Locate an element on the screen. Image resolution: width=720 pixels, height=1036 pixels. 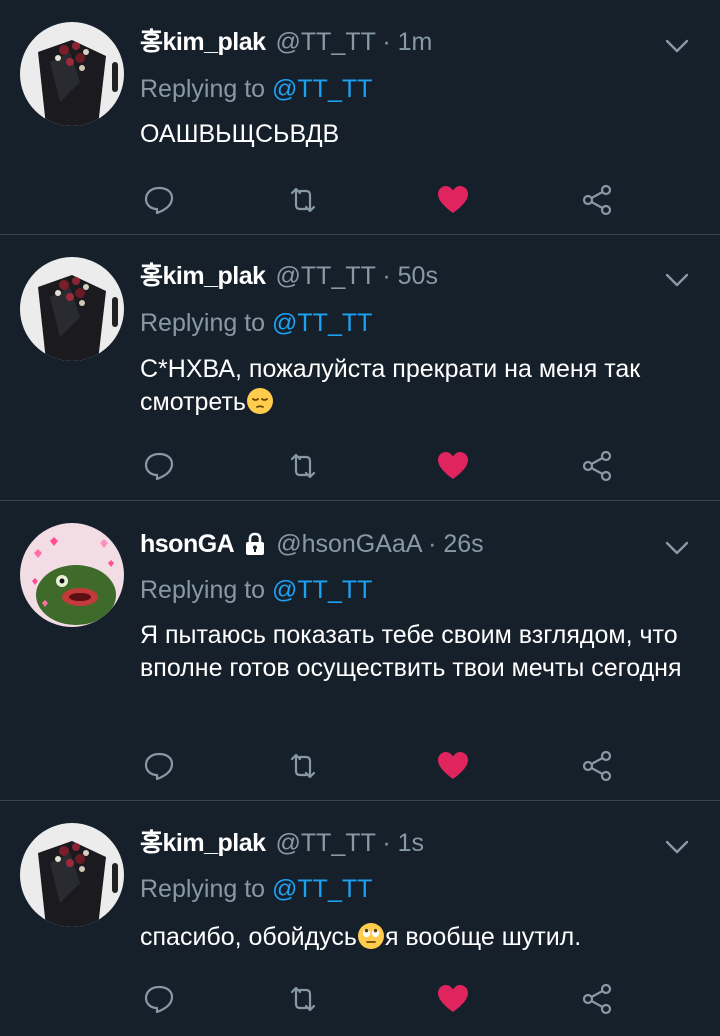
tweet-header: hsonGA @hsonGAaA · 26s is located at coordinates (312, 544).